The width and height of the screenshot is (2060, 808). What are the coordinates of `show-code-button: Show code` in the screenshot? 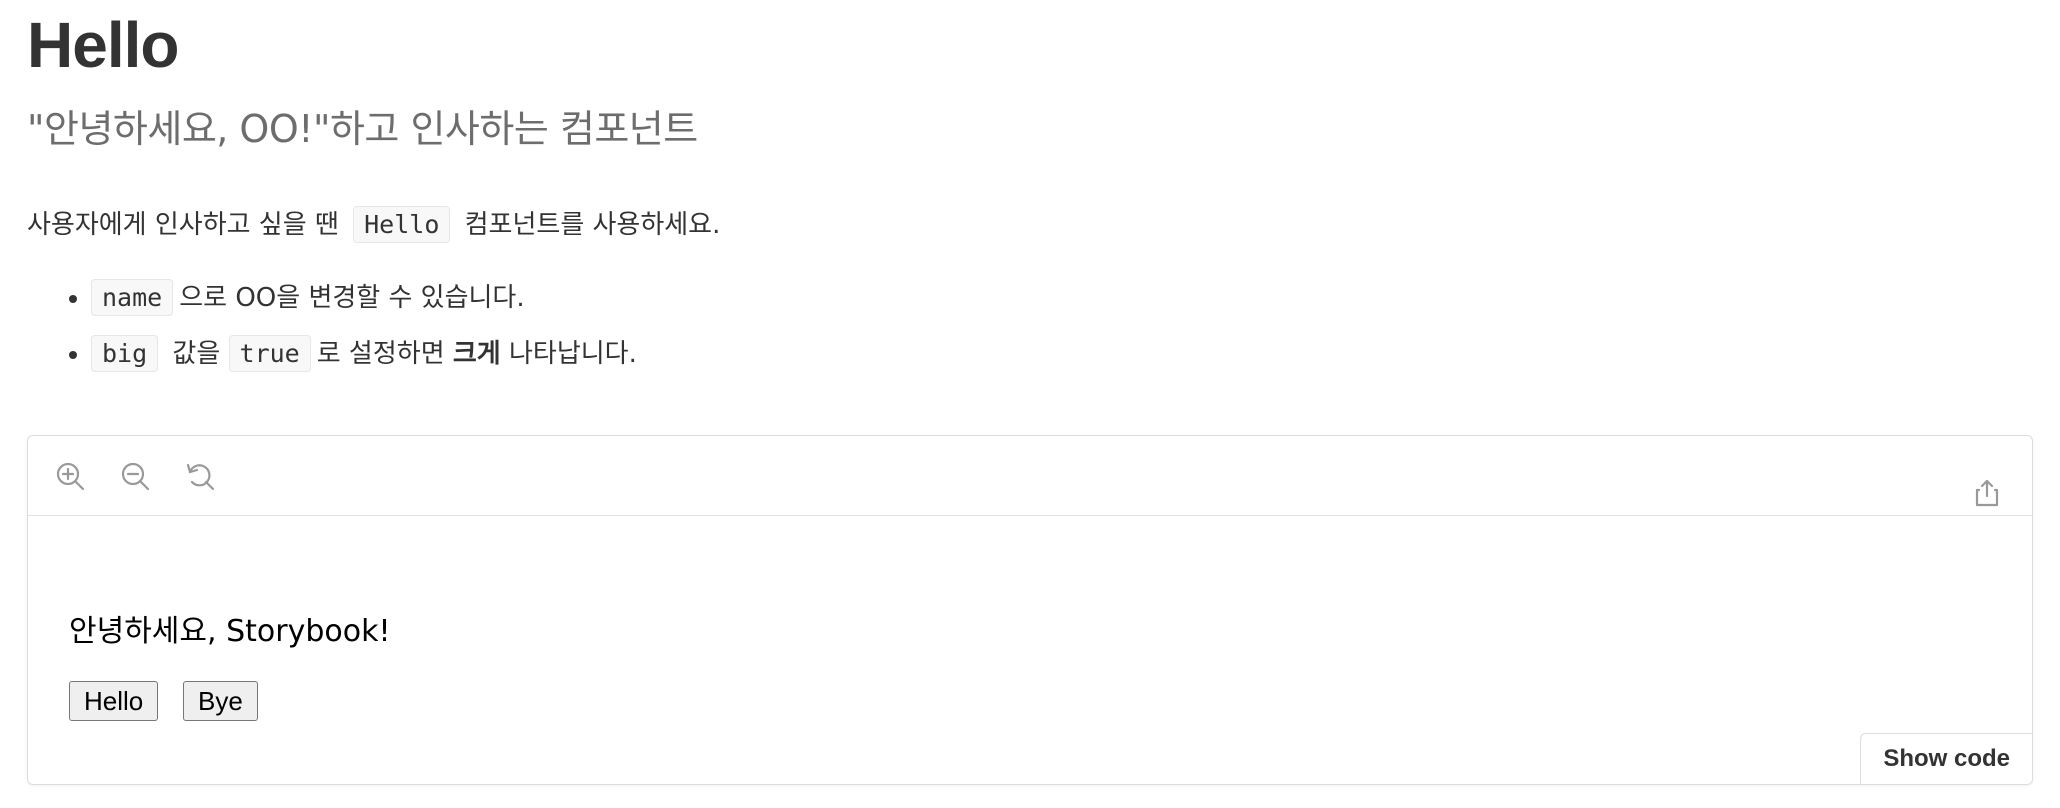 It's located at (1946, 758).